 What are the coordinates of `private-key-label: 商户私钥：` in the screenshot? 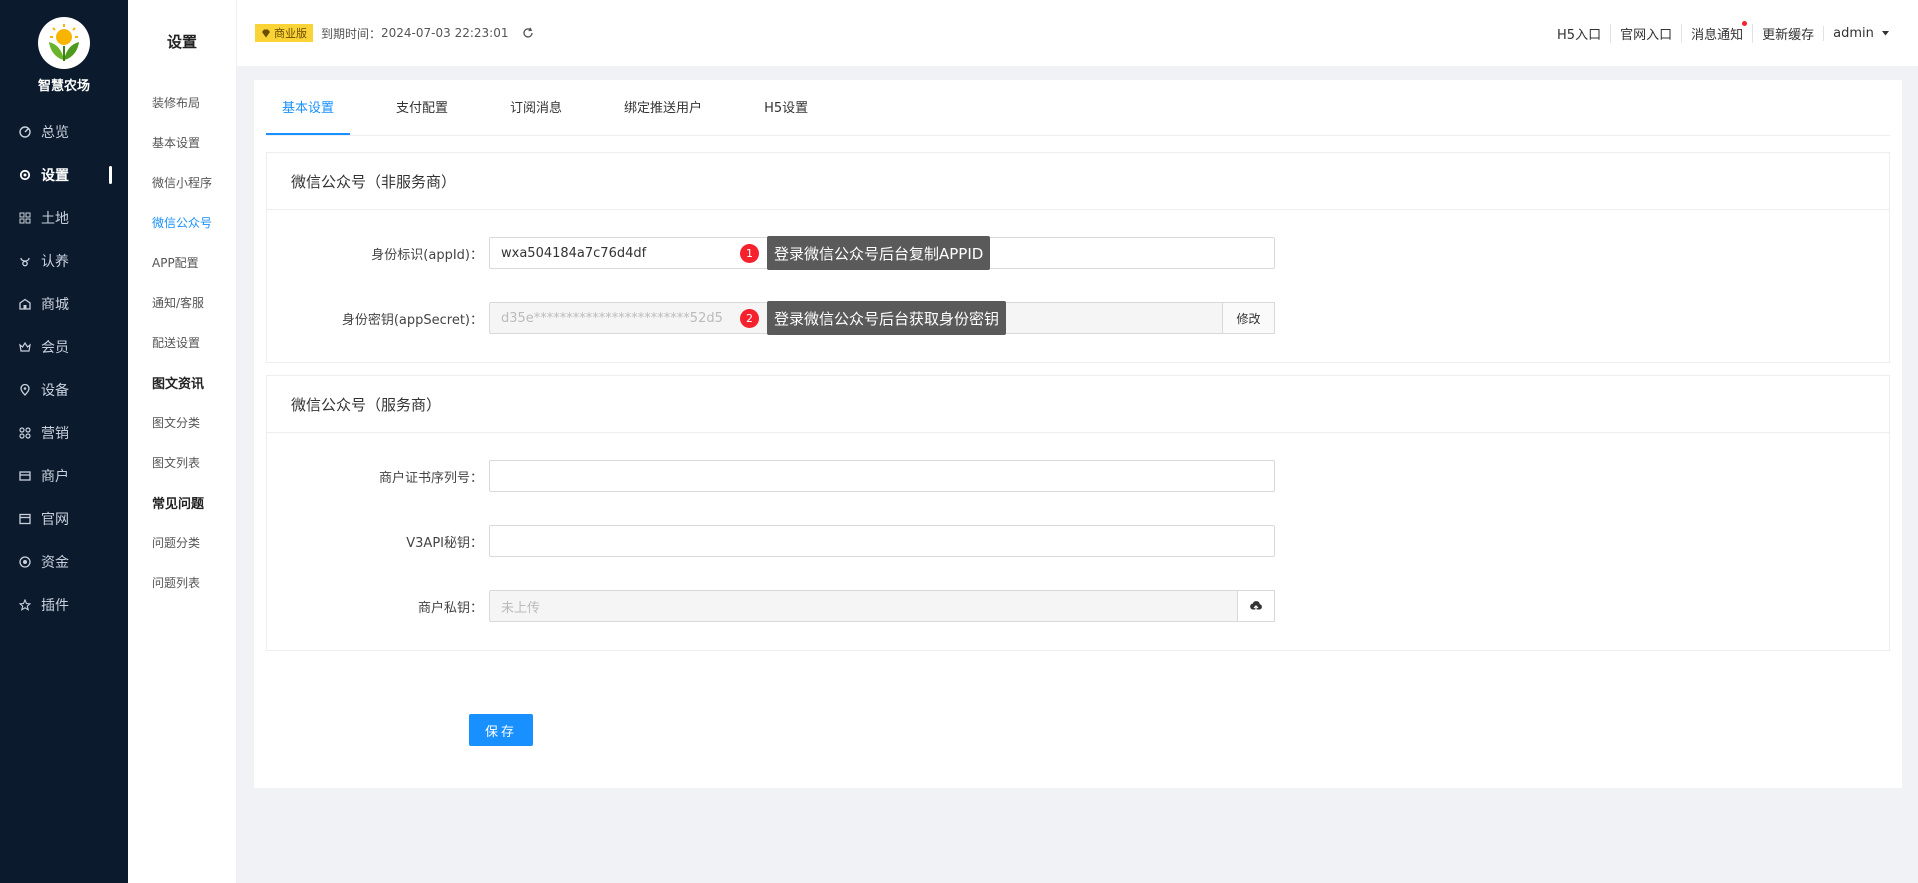 It's located at (450, 608).